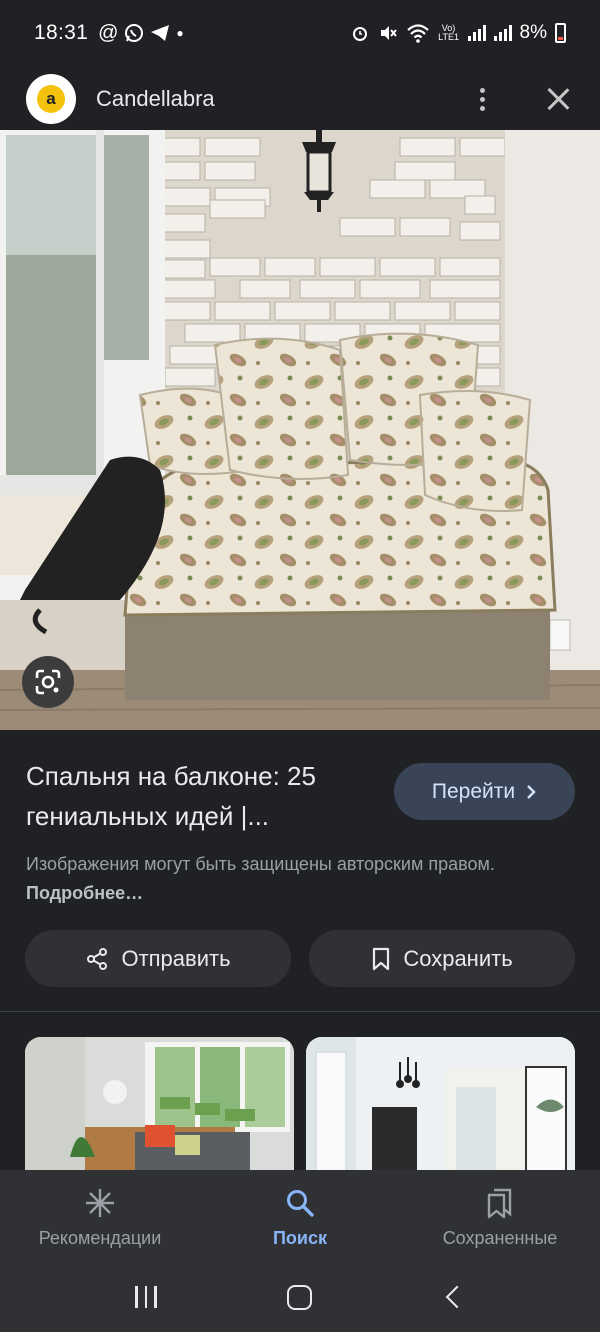 This screenshot has width=600, height=1332. Describe the element at coordinates (482, 99) in the screenshot. I see `more-options-icon` at that location.